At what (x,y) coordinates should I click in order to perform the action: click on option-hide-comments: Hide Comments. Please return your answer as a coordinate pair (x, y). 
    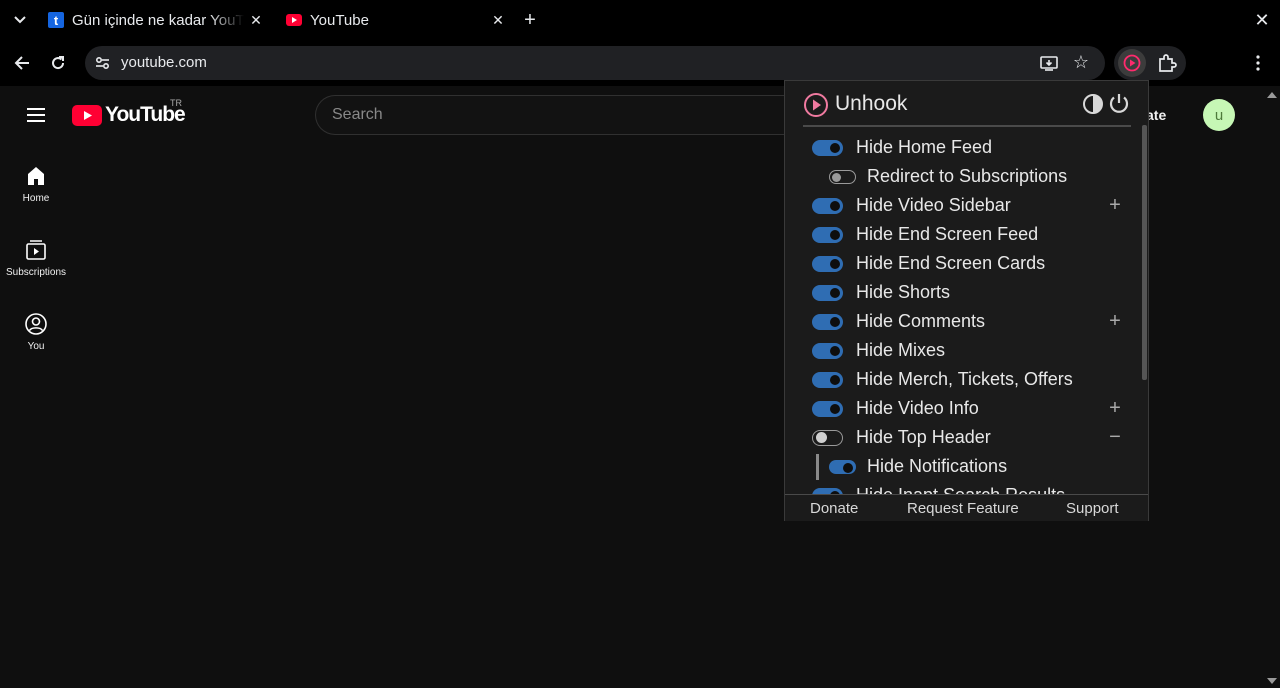
    Looking at the image, I should click on (898, 321).